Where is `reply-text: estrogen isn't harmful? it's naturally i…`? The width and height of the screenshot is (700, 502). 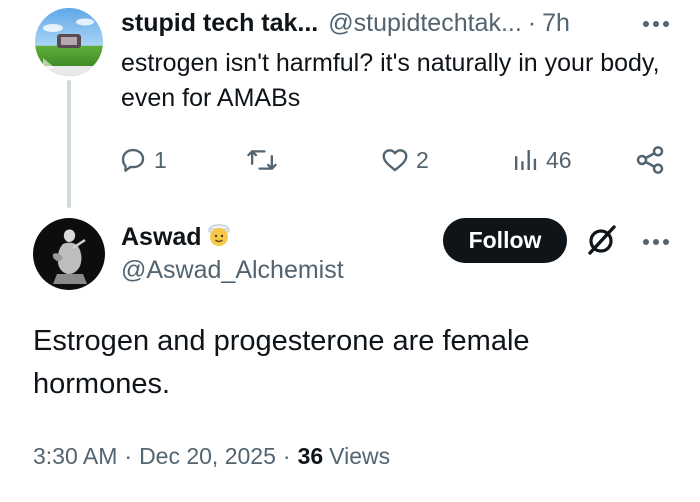
reply-text: estrogen isn't harmful? it's naturally i… is located at coordinates (390, 80).